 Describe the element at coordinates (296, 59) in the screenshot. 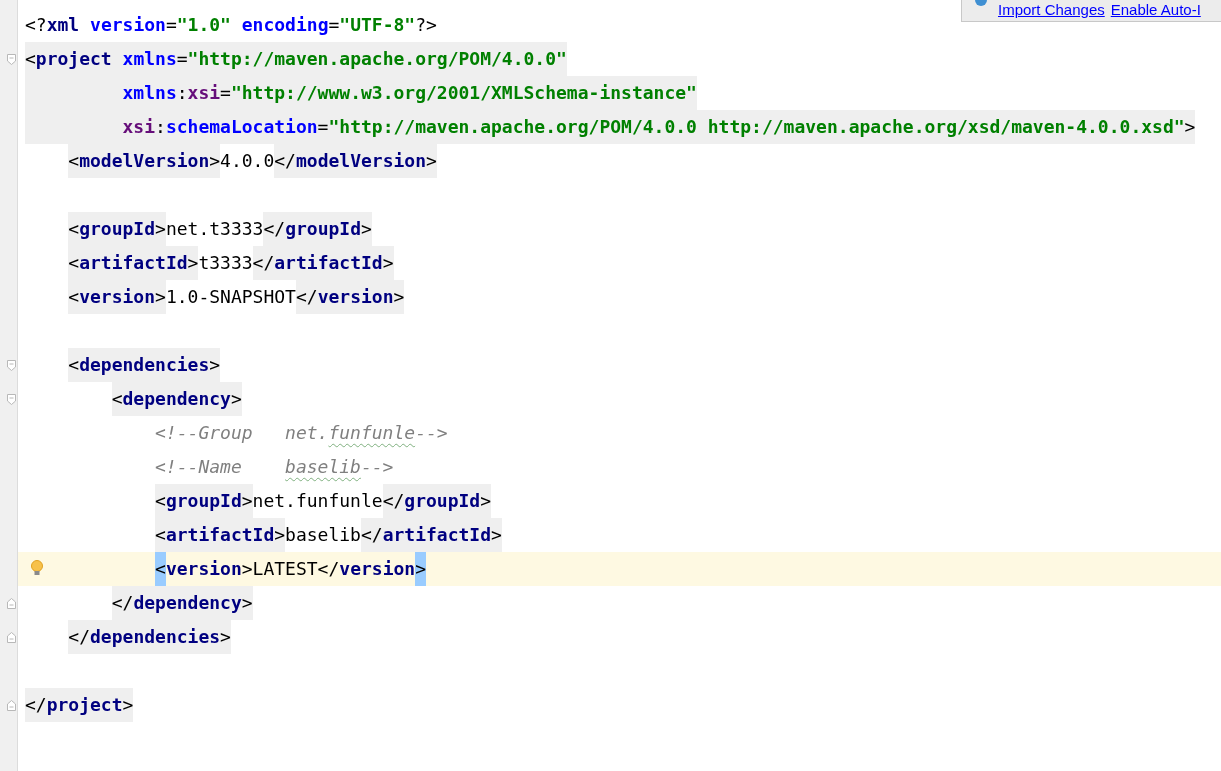

I see `code-line: <project xmlns="http://maven.apache.org/POM/4.0.0"` at that location.